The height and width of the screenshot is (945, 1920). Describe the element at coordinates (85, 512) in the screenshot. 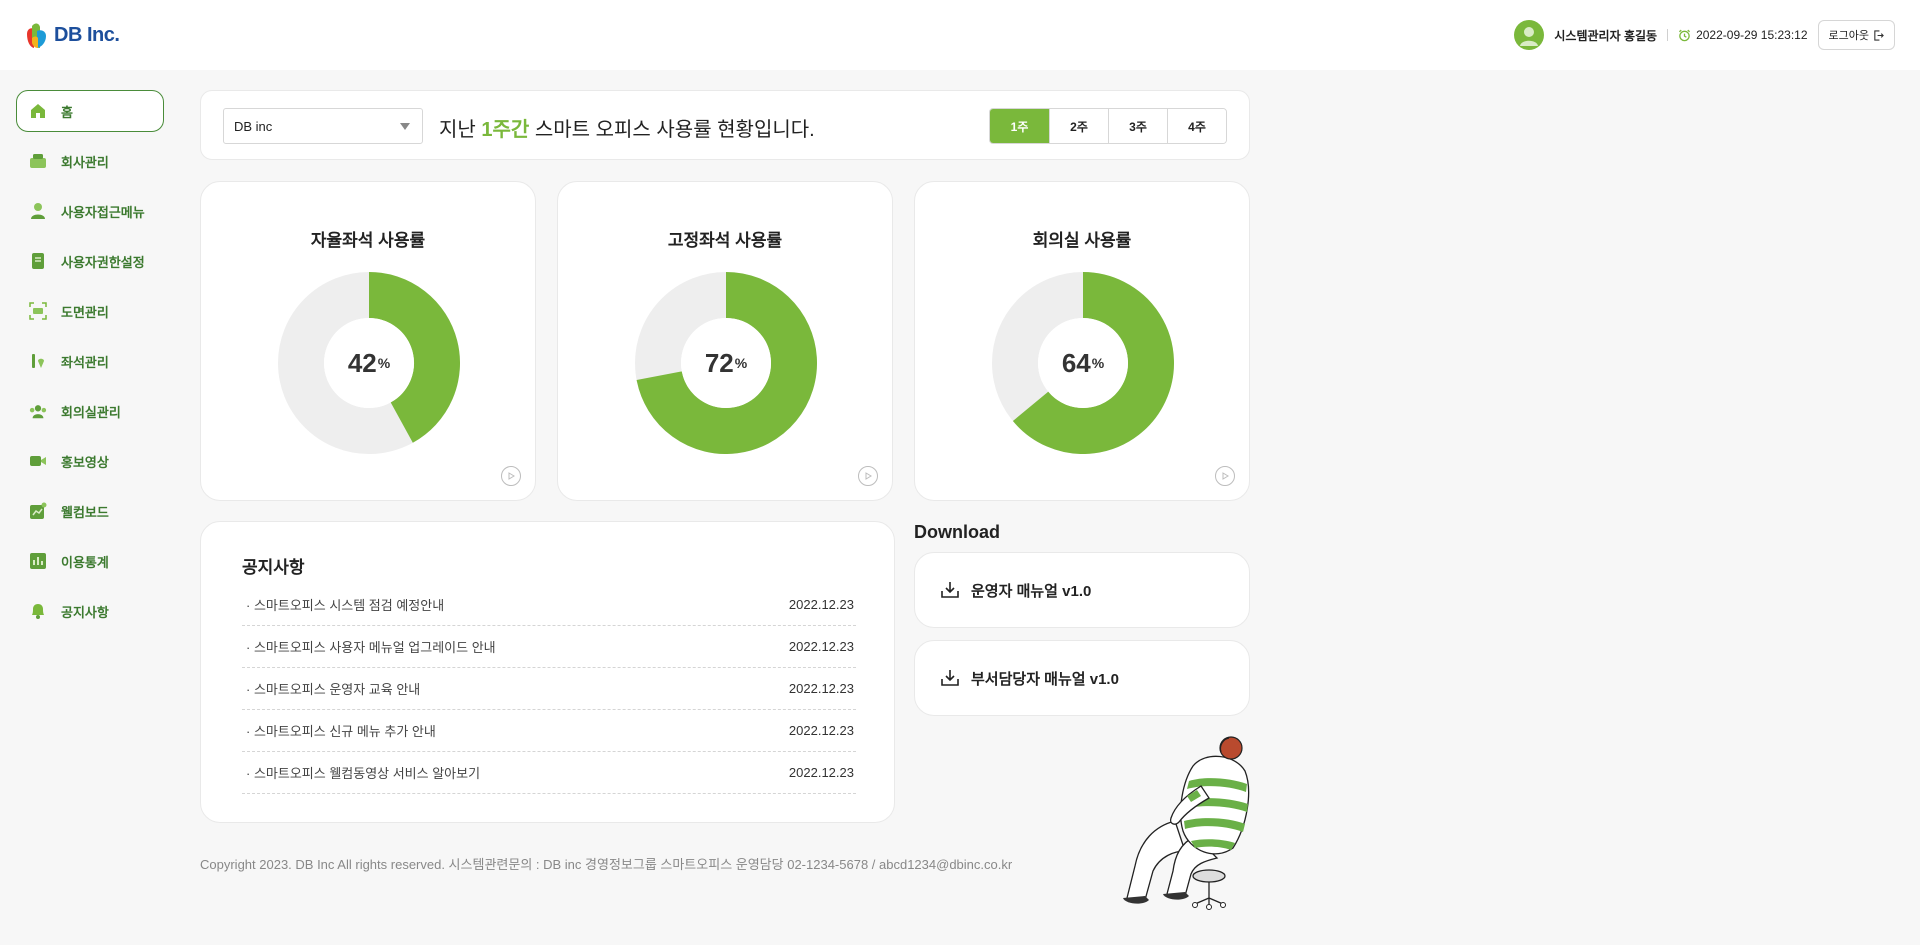

I see `sidebar-item-label: 웰컴보드` at that location.